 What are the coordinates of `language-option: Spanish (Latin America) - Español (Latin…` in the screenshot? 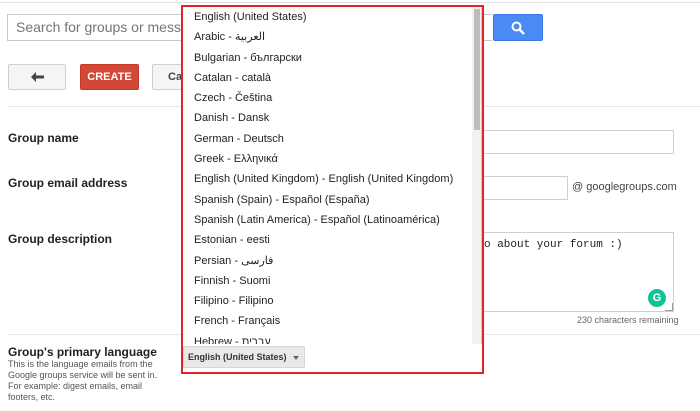 It's located at (332, 220).